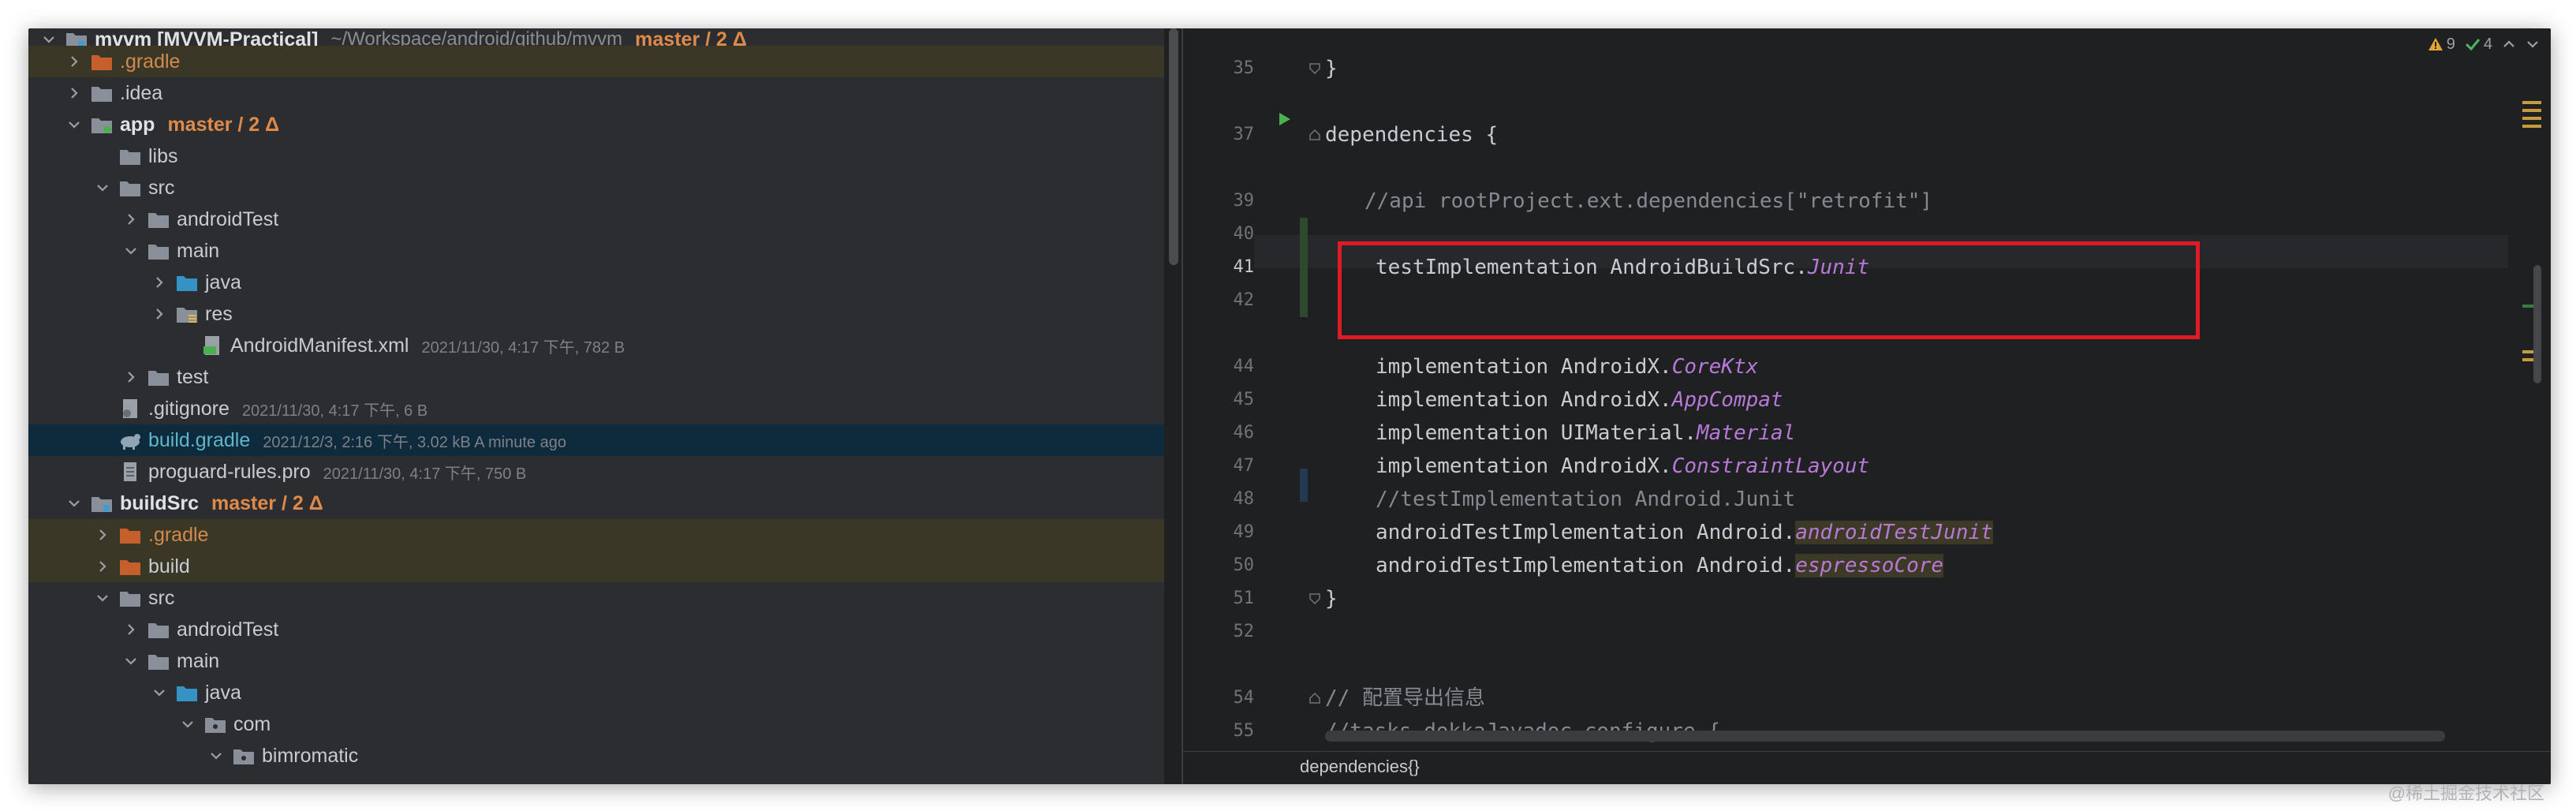 The image size is (2576, 811). What do you see at coordinates (1244, 134) in the screenshot?
I see `line-number: 37` at bounding box center [1244, 134].